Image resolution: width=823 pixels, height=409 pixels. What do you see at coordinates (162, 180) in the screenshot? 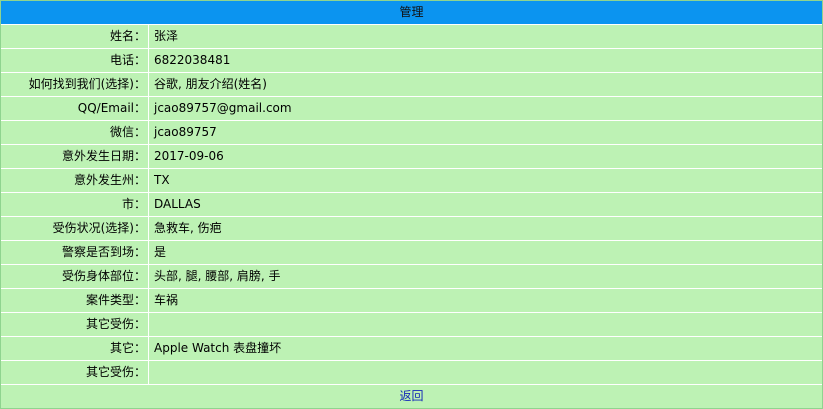
I see `field-value: TX` at bounding box center [162, 180].